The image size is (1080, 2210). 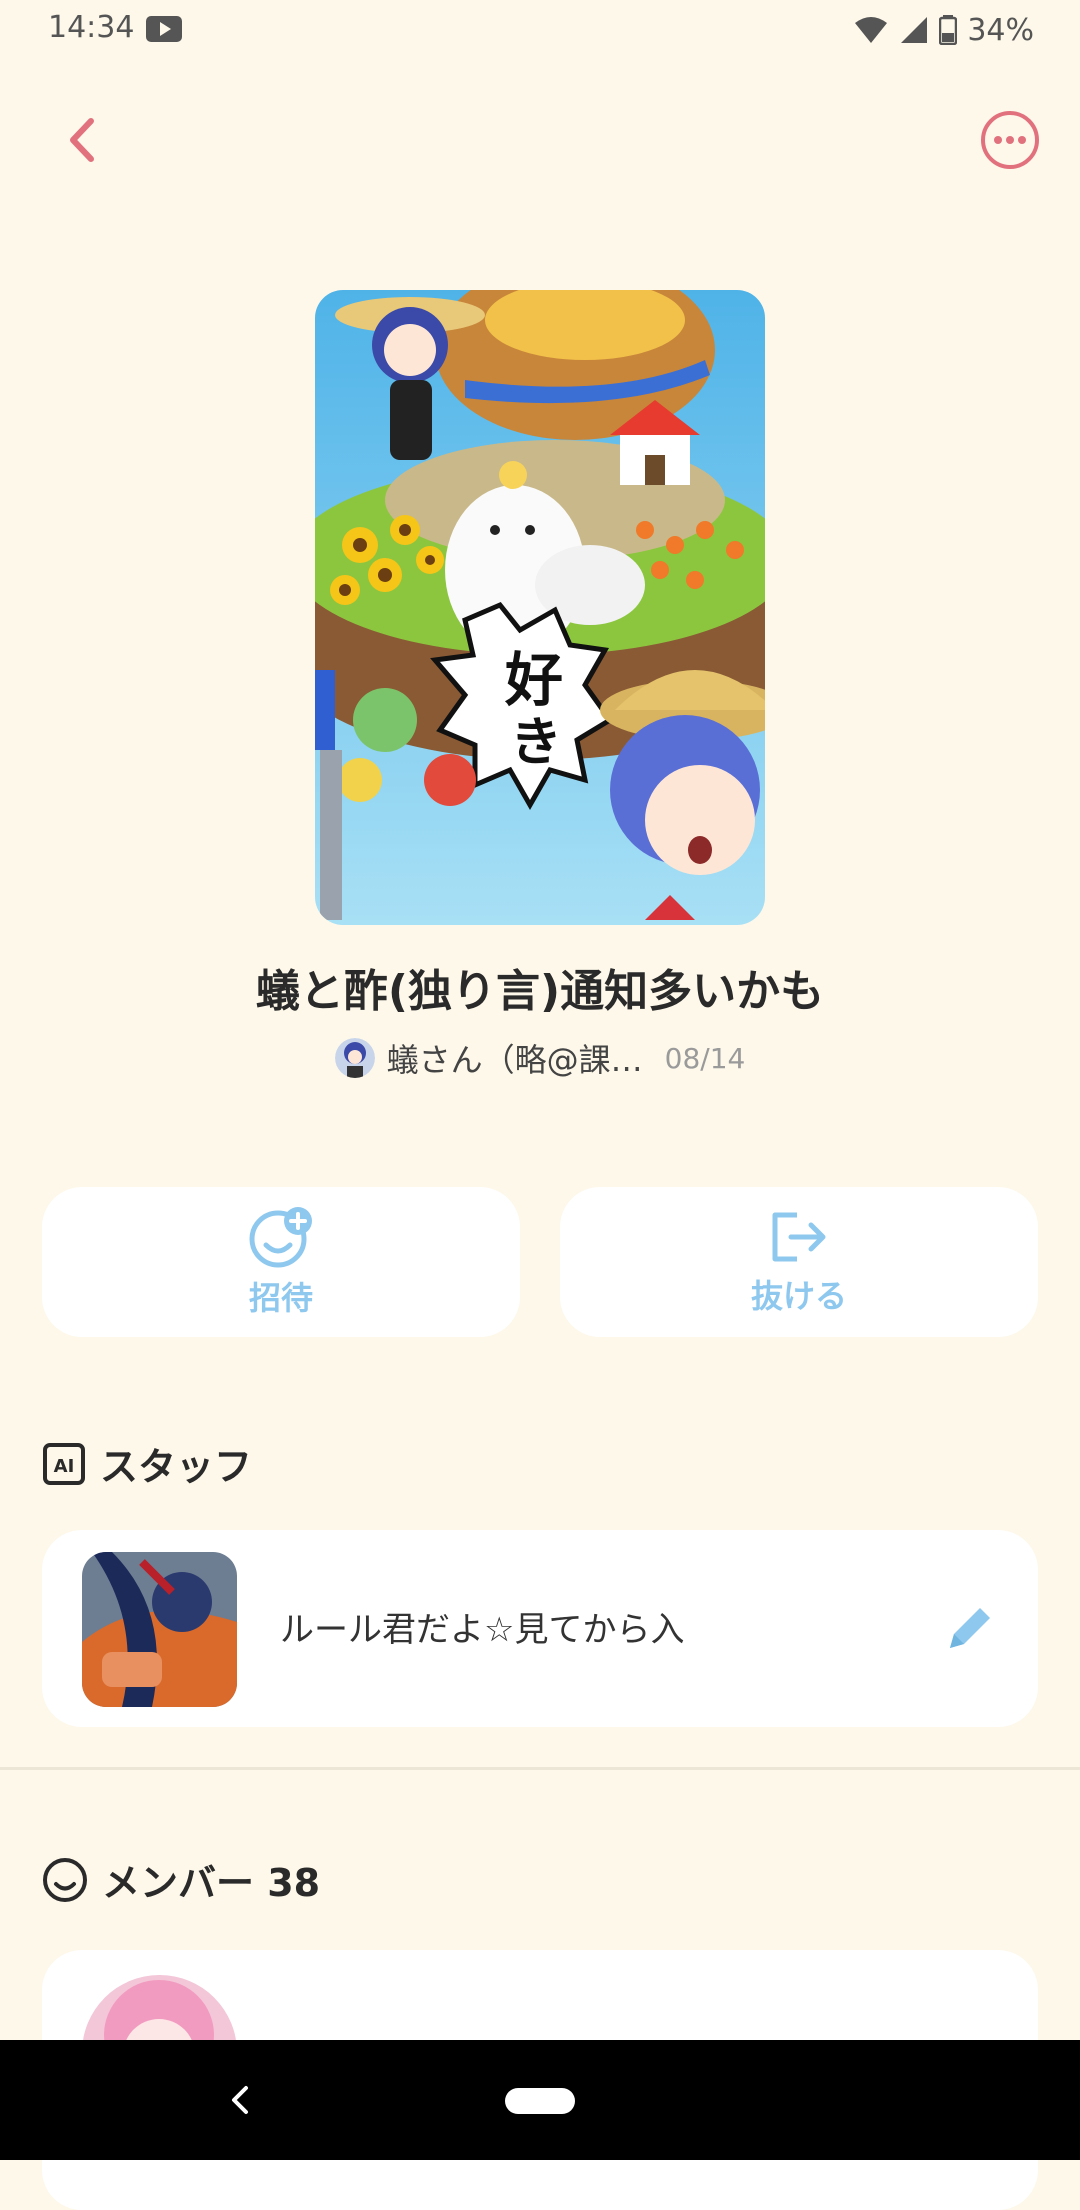 What do you see at coordinates (798, 1296) in the screenshot?
I see `leave-label: 抜ける` at bounding box center [798, 1296].